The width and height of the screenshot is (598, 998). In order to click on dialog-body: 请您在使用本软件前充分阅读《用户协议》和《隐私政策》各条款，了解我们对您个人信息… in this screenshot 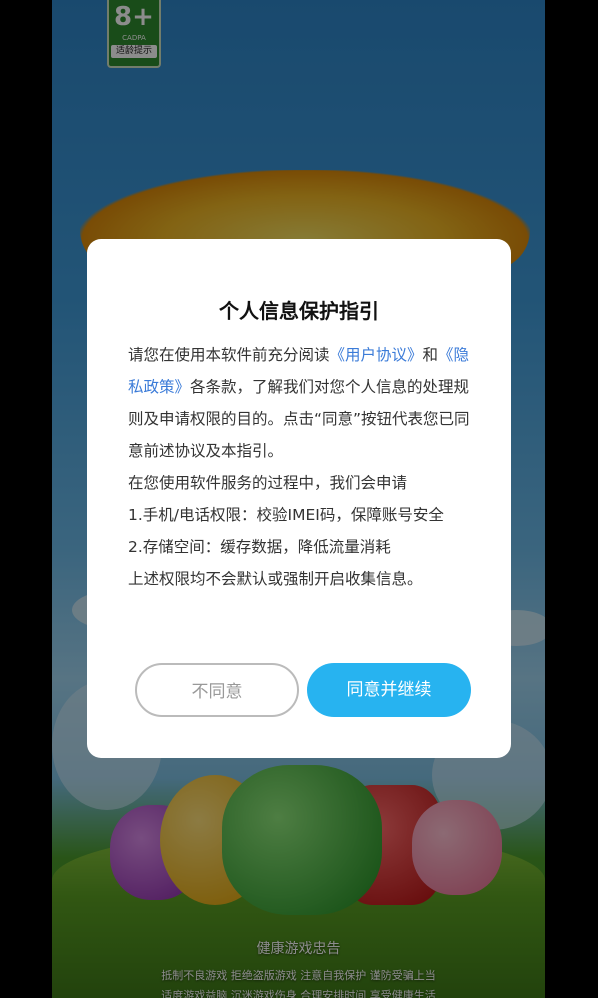, I will do `click(300, 467)`.